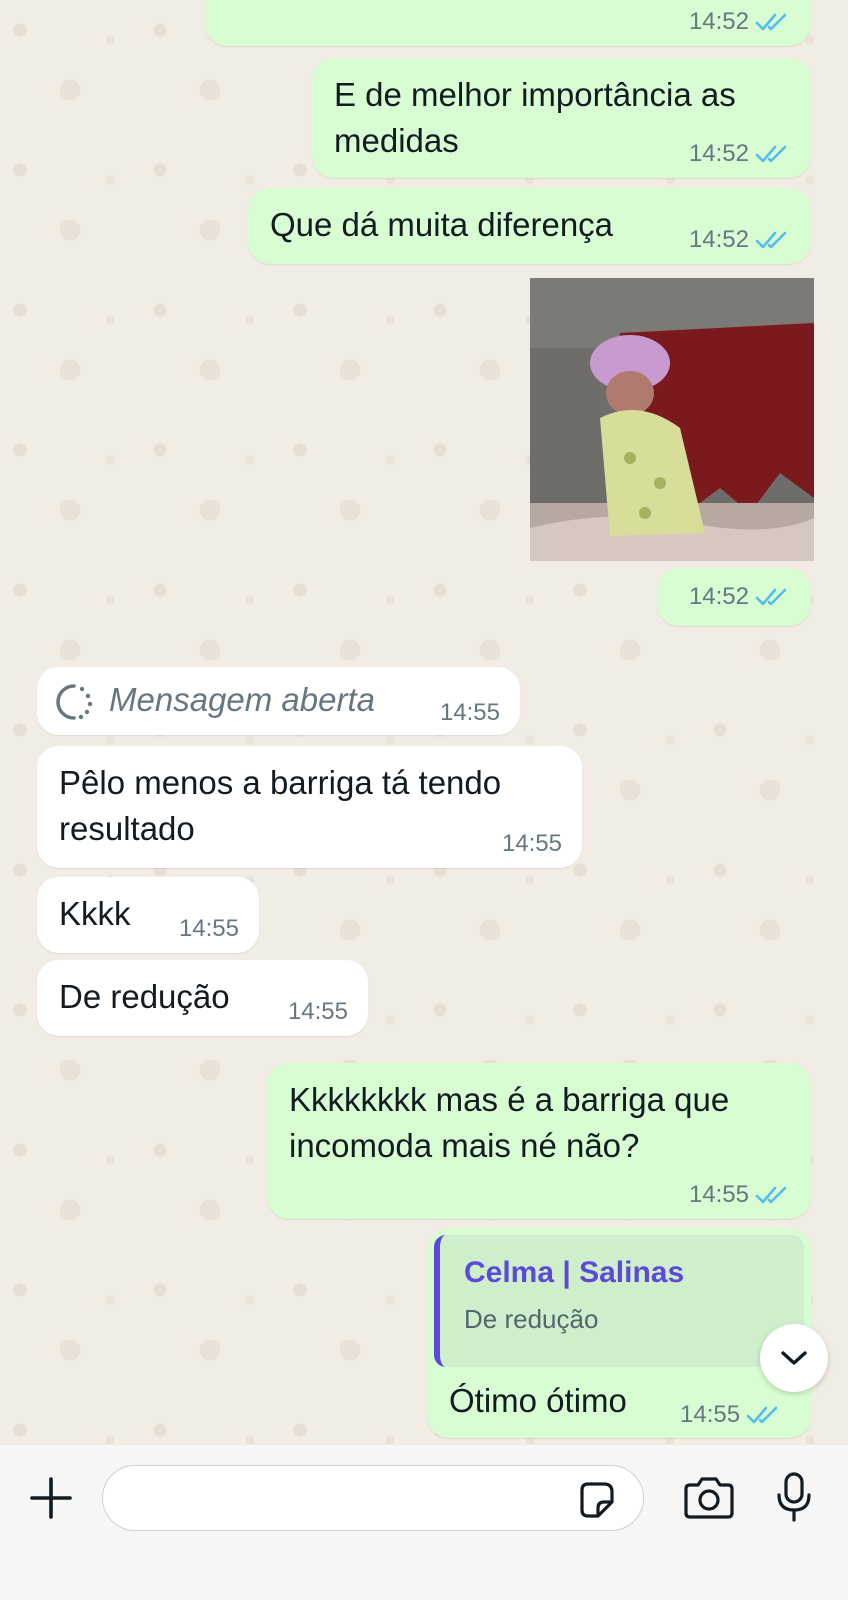  Describe the element at coordinates (74, 702) in the screenshot. I see `view-once-icon` at that location.